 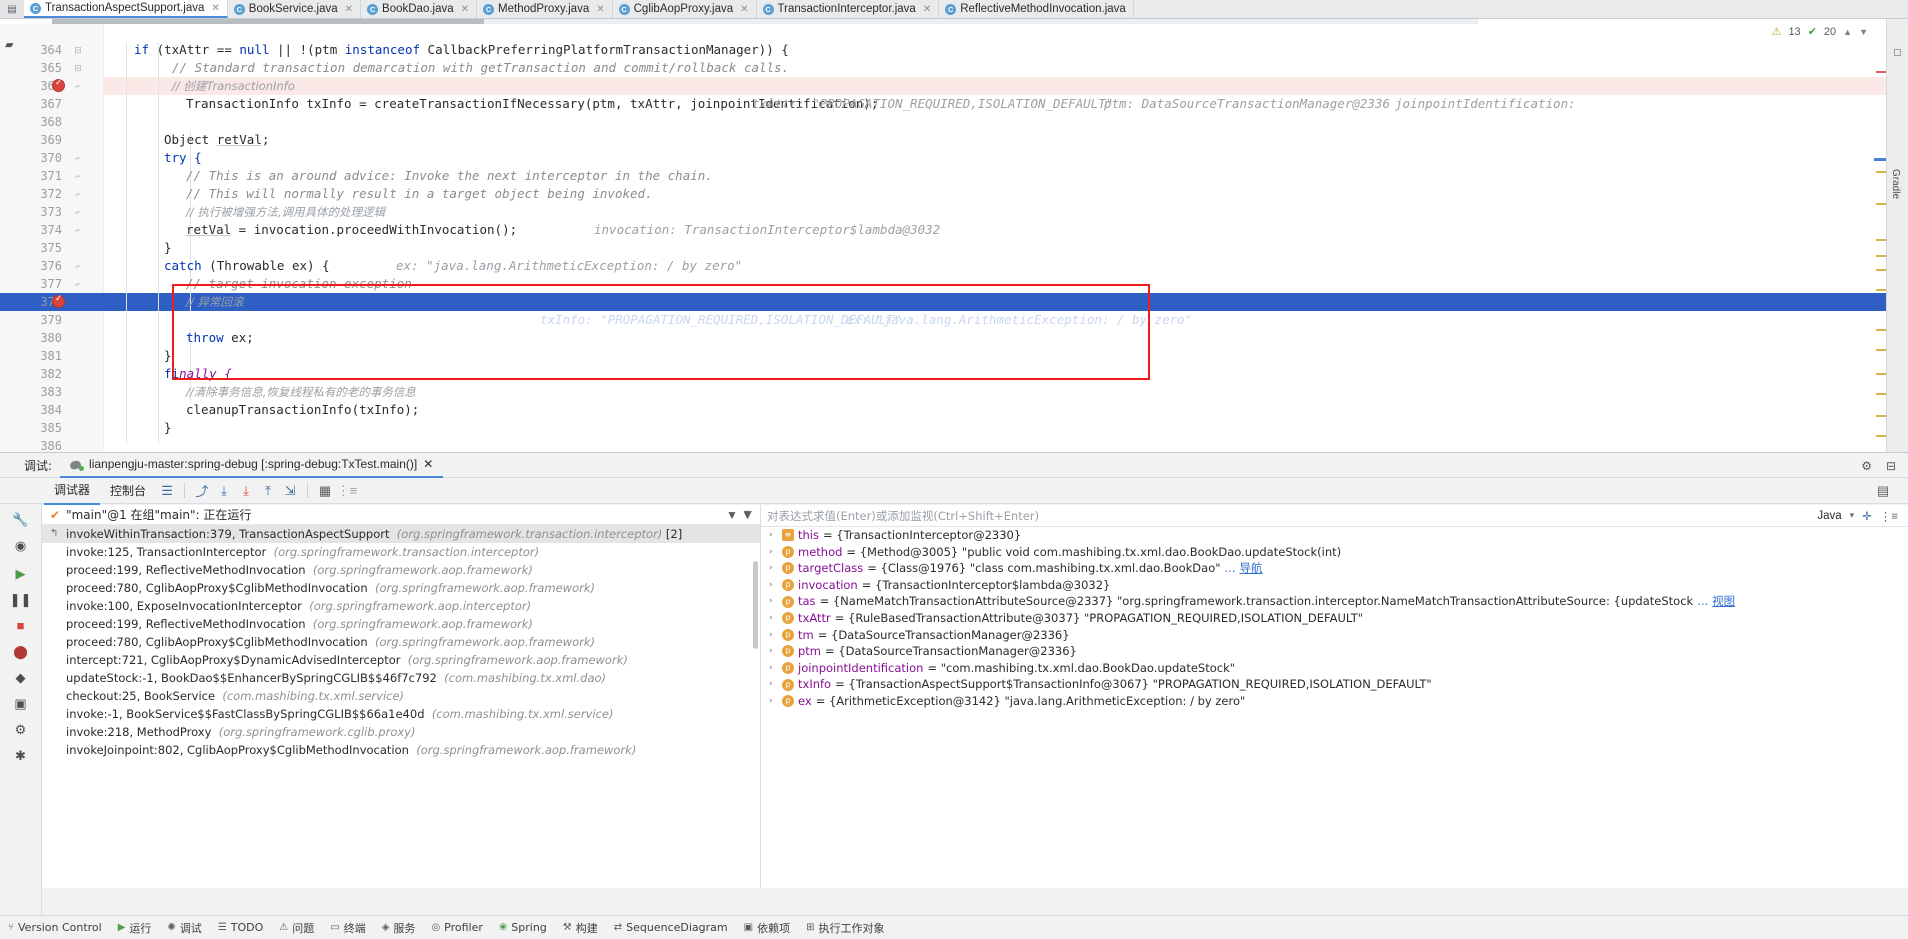 I want to click on editor-tab-4: C CglibAopProxy.java ✕, so click(x=684, y=9).